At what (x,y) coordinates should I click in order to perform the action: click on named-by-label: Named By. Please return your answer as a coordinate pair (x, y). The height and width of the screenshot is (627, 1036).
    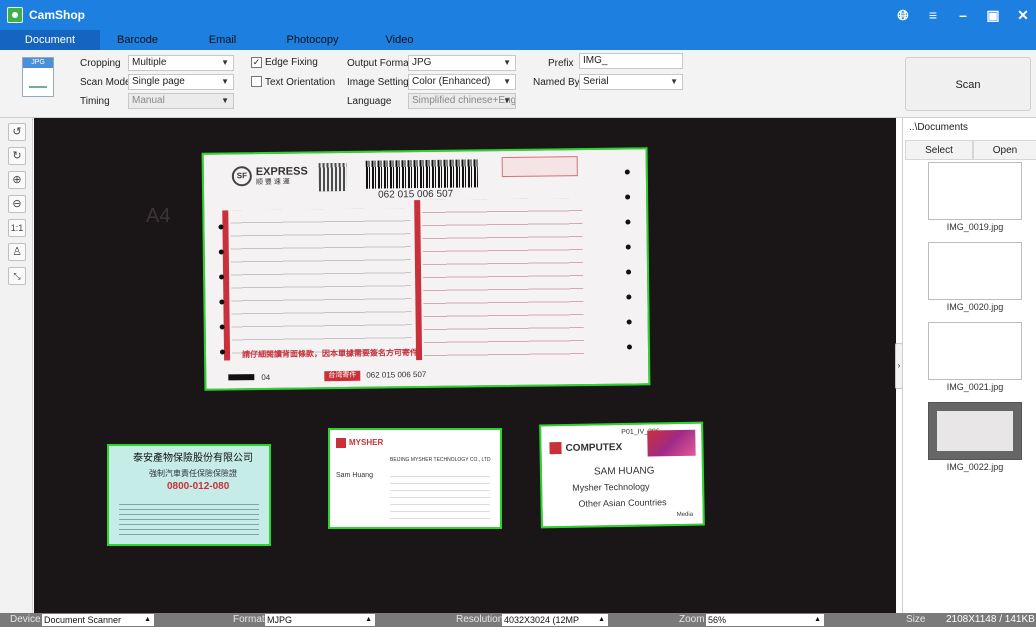
    Looking at the image, I should click on (556, 82).